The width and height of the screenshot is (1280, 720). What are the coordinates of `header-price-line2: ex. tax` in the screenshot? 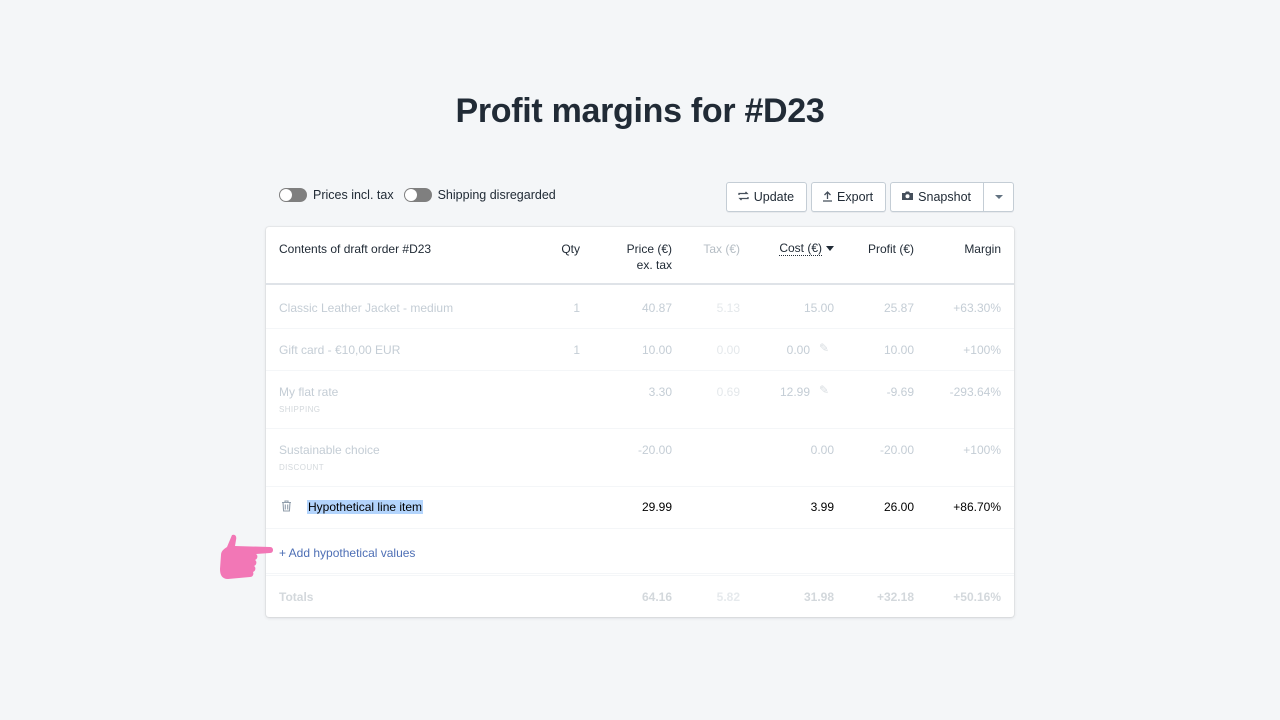 It's located at (654, 265).